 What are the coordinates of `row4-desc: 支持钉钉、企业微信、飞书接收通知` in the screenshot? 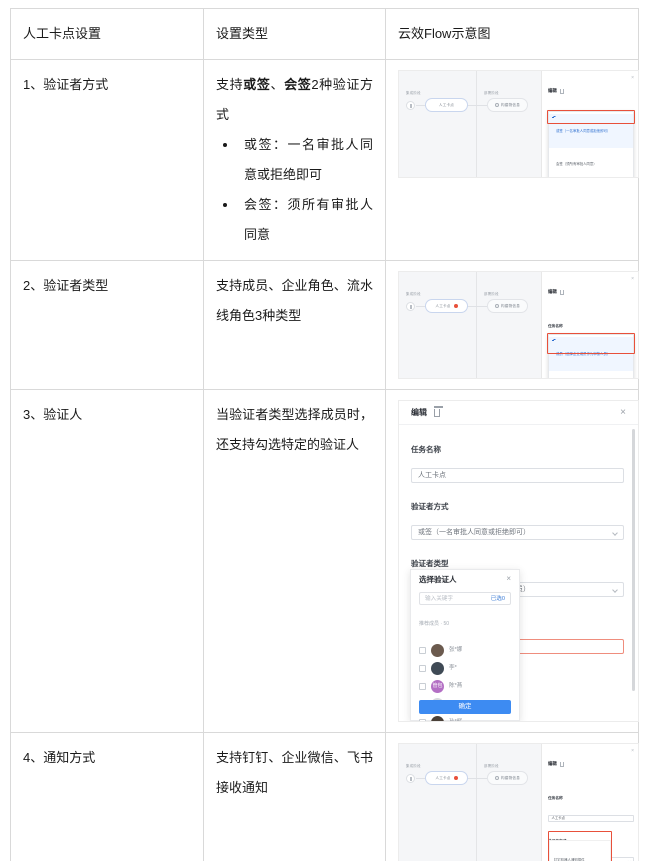 It's located at (294, 772).